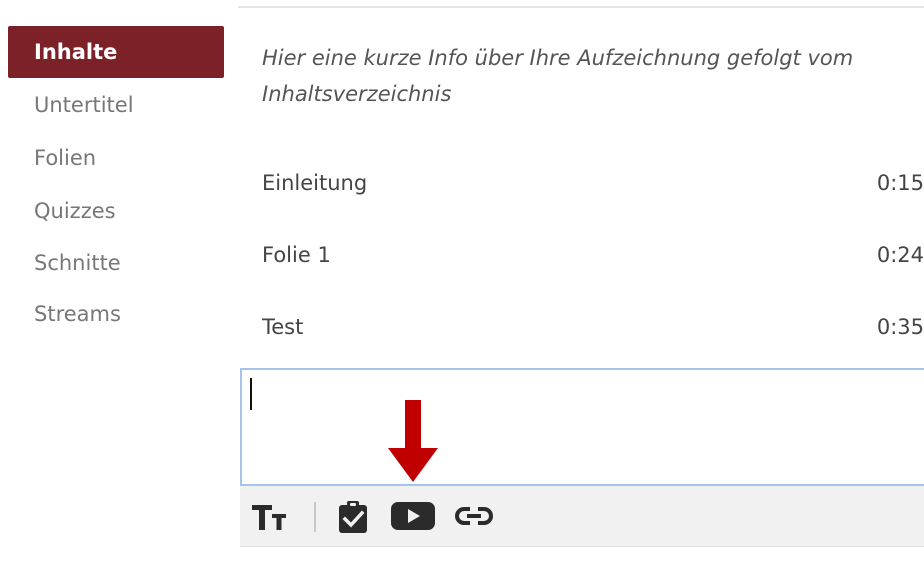  What do you see at coordinates (75, 211) in the screenshot?
I see `sidebar-item-quizzes: Quizzes` at bounding box center [75, 211].